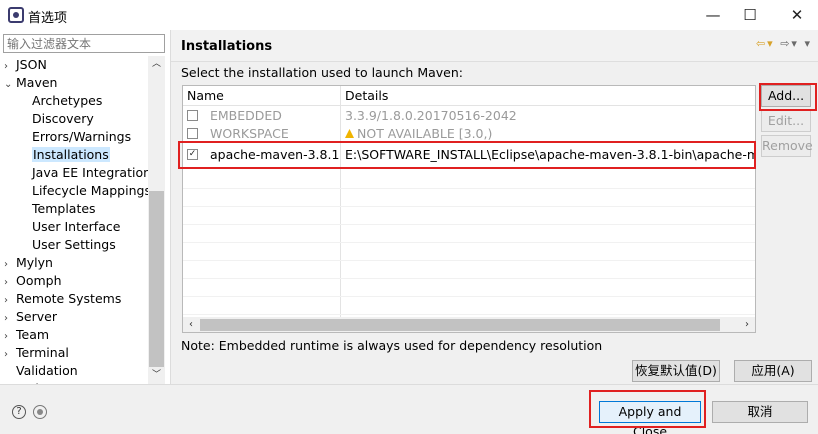  I want to click on tree-item: Installations, so click(65, 155).